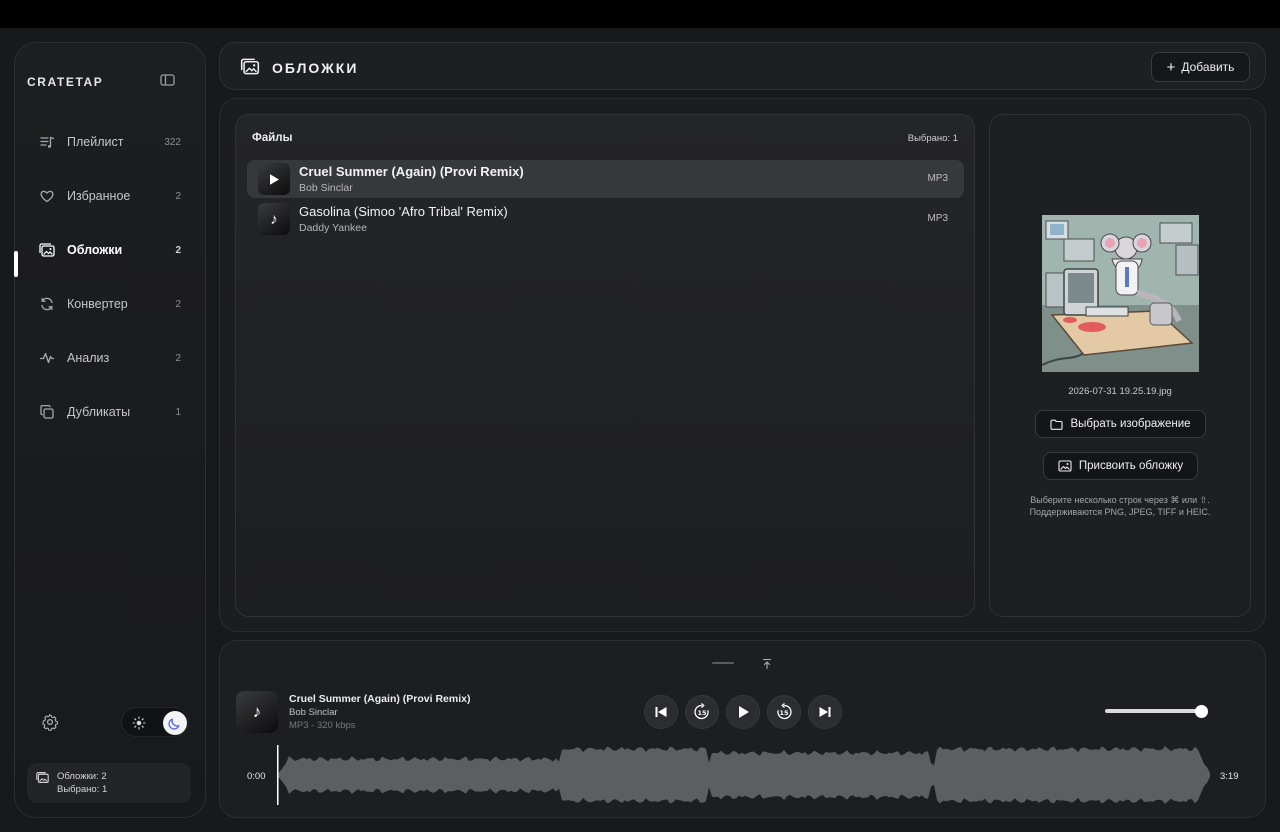 This screenshot has width=1280, height=832. What do you see at coordinates (403, 211) in the screenshot?
I see `file-title: Gasolina (Simoo 'Afro Tribal' Remix)` at bounding box center [403, 211].